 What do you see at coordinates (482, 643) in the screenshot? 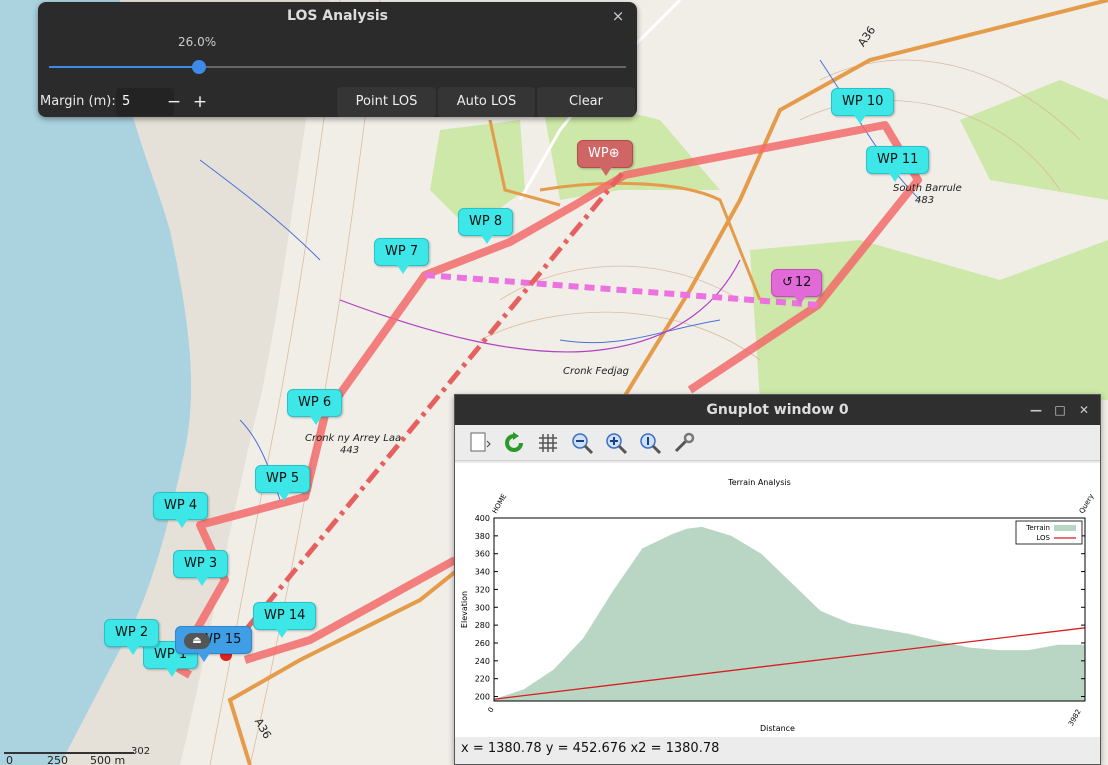
I see `y-tick-label: 260` at bounding box center [482, 643].